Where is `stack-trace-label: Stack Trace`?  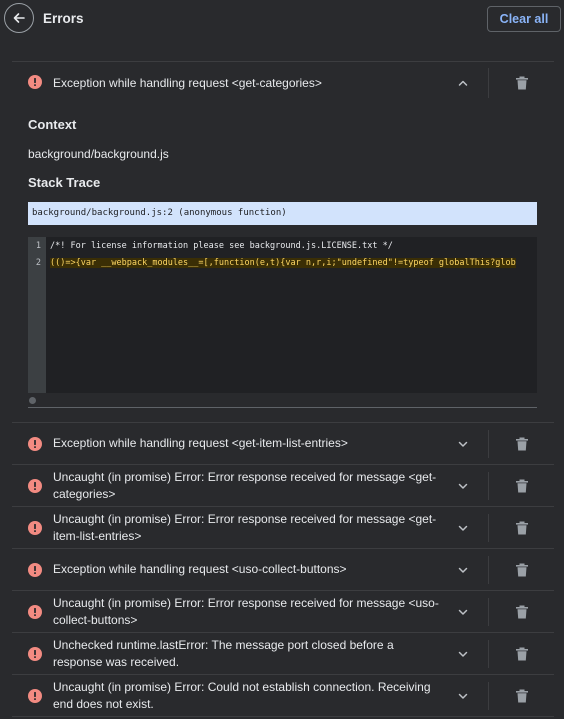
stack-trace-label: Stack Trace is located at coordinates (64, 182).